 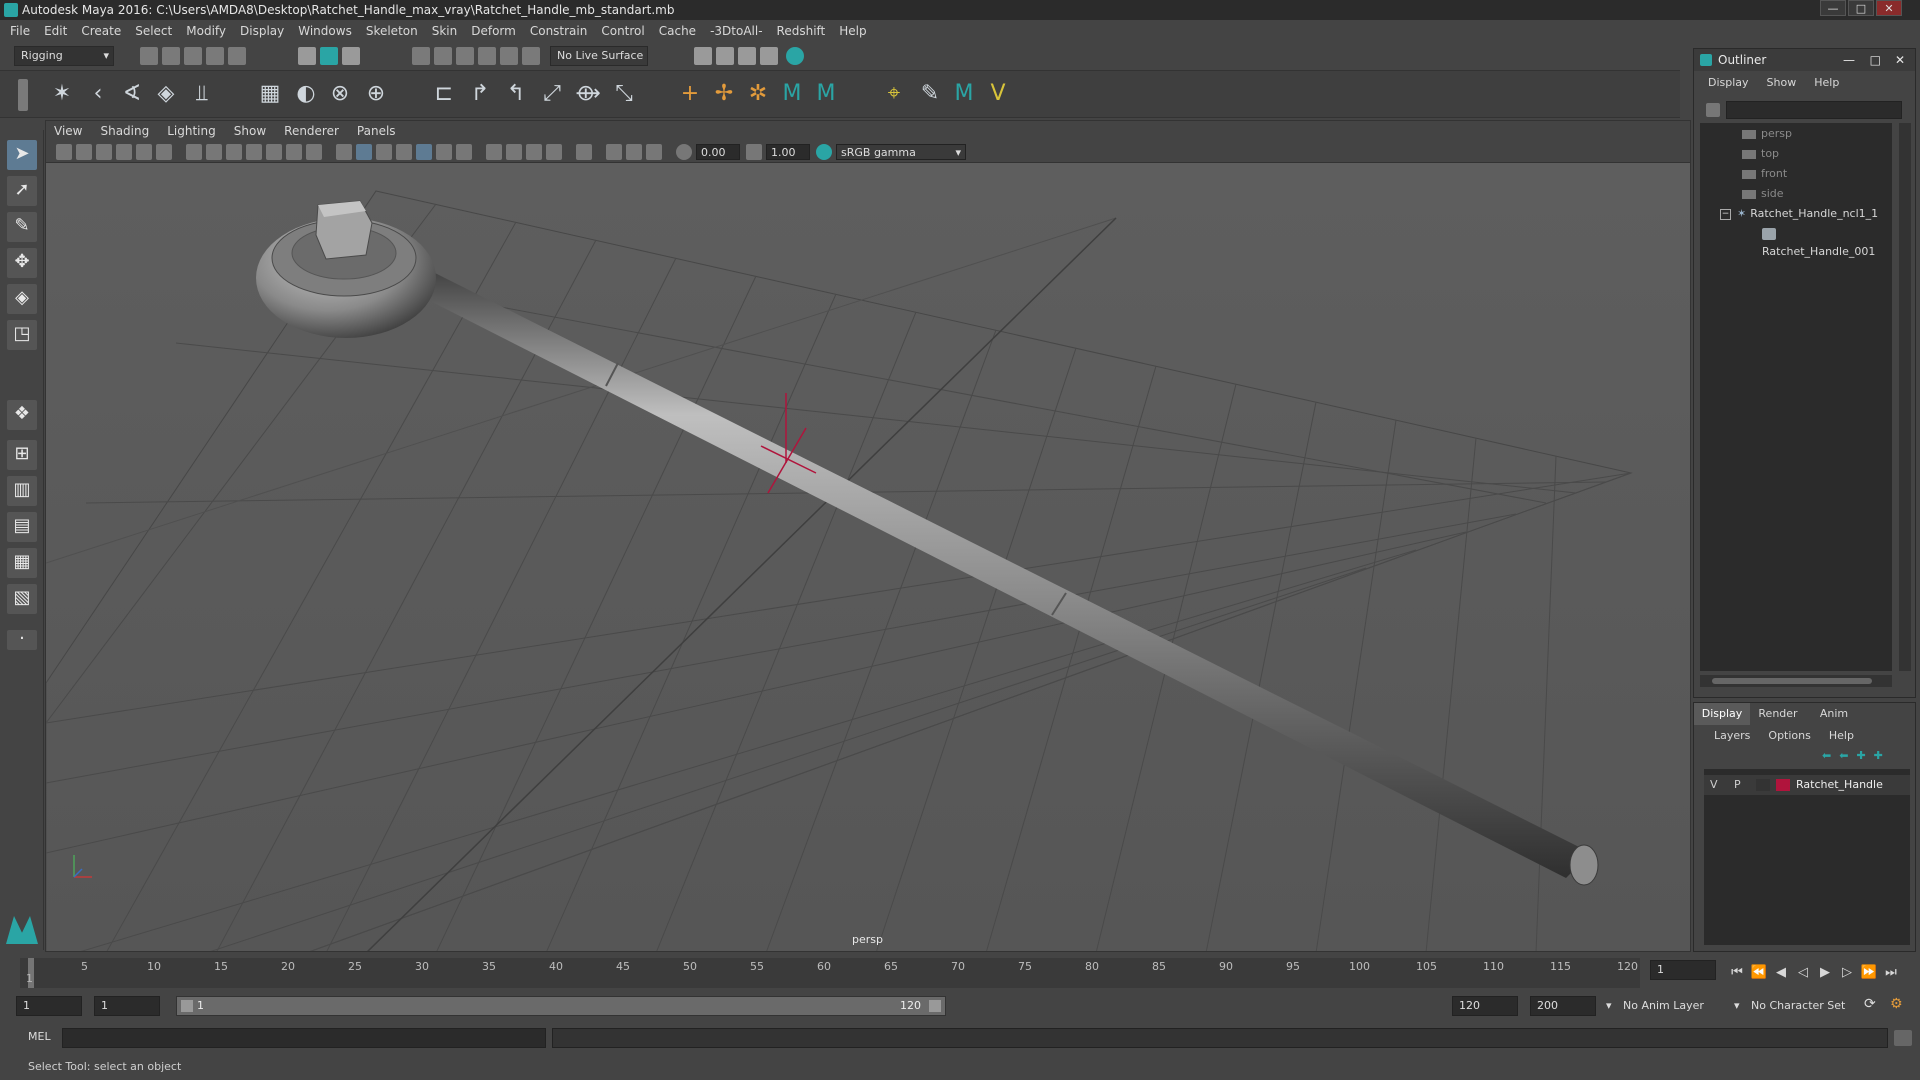 What do you see at coordinates (1778, 714) in the screenshot?
I see `tab-render: Render` at bounding box center [1778, 714].